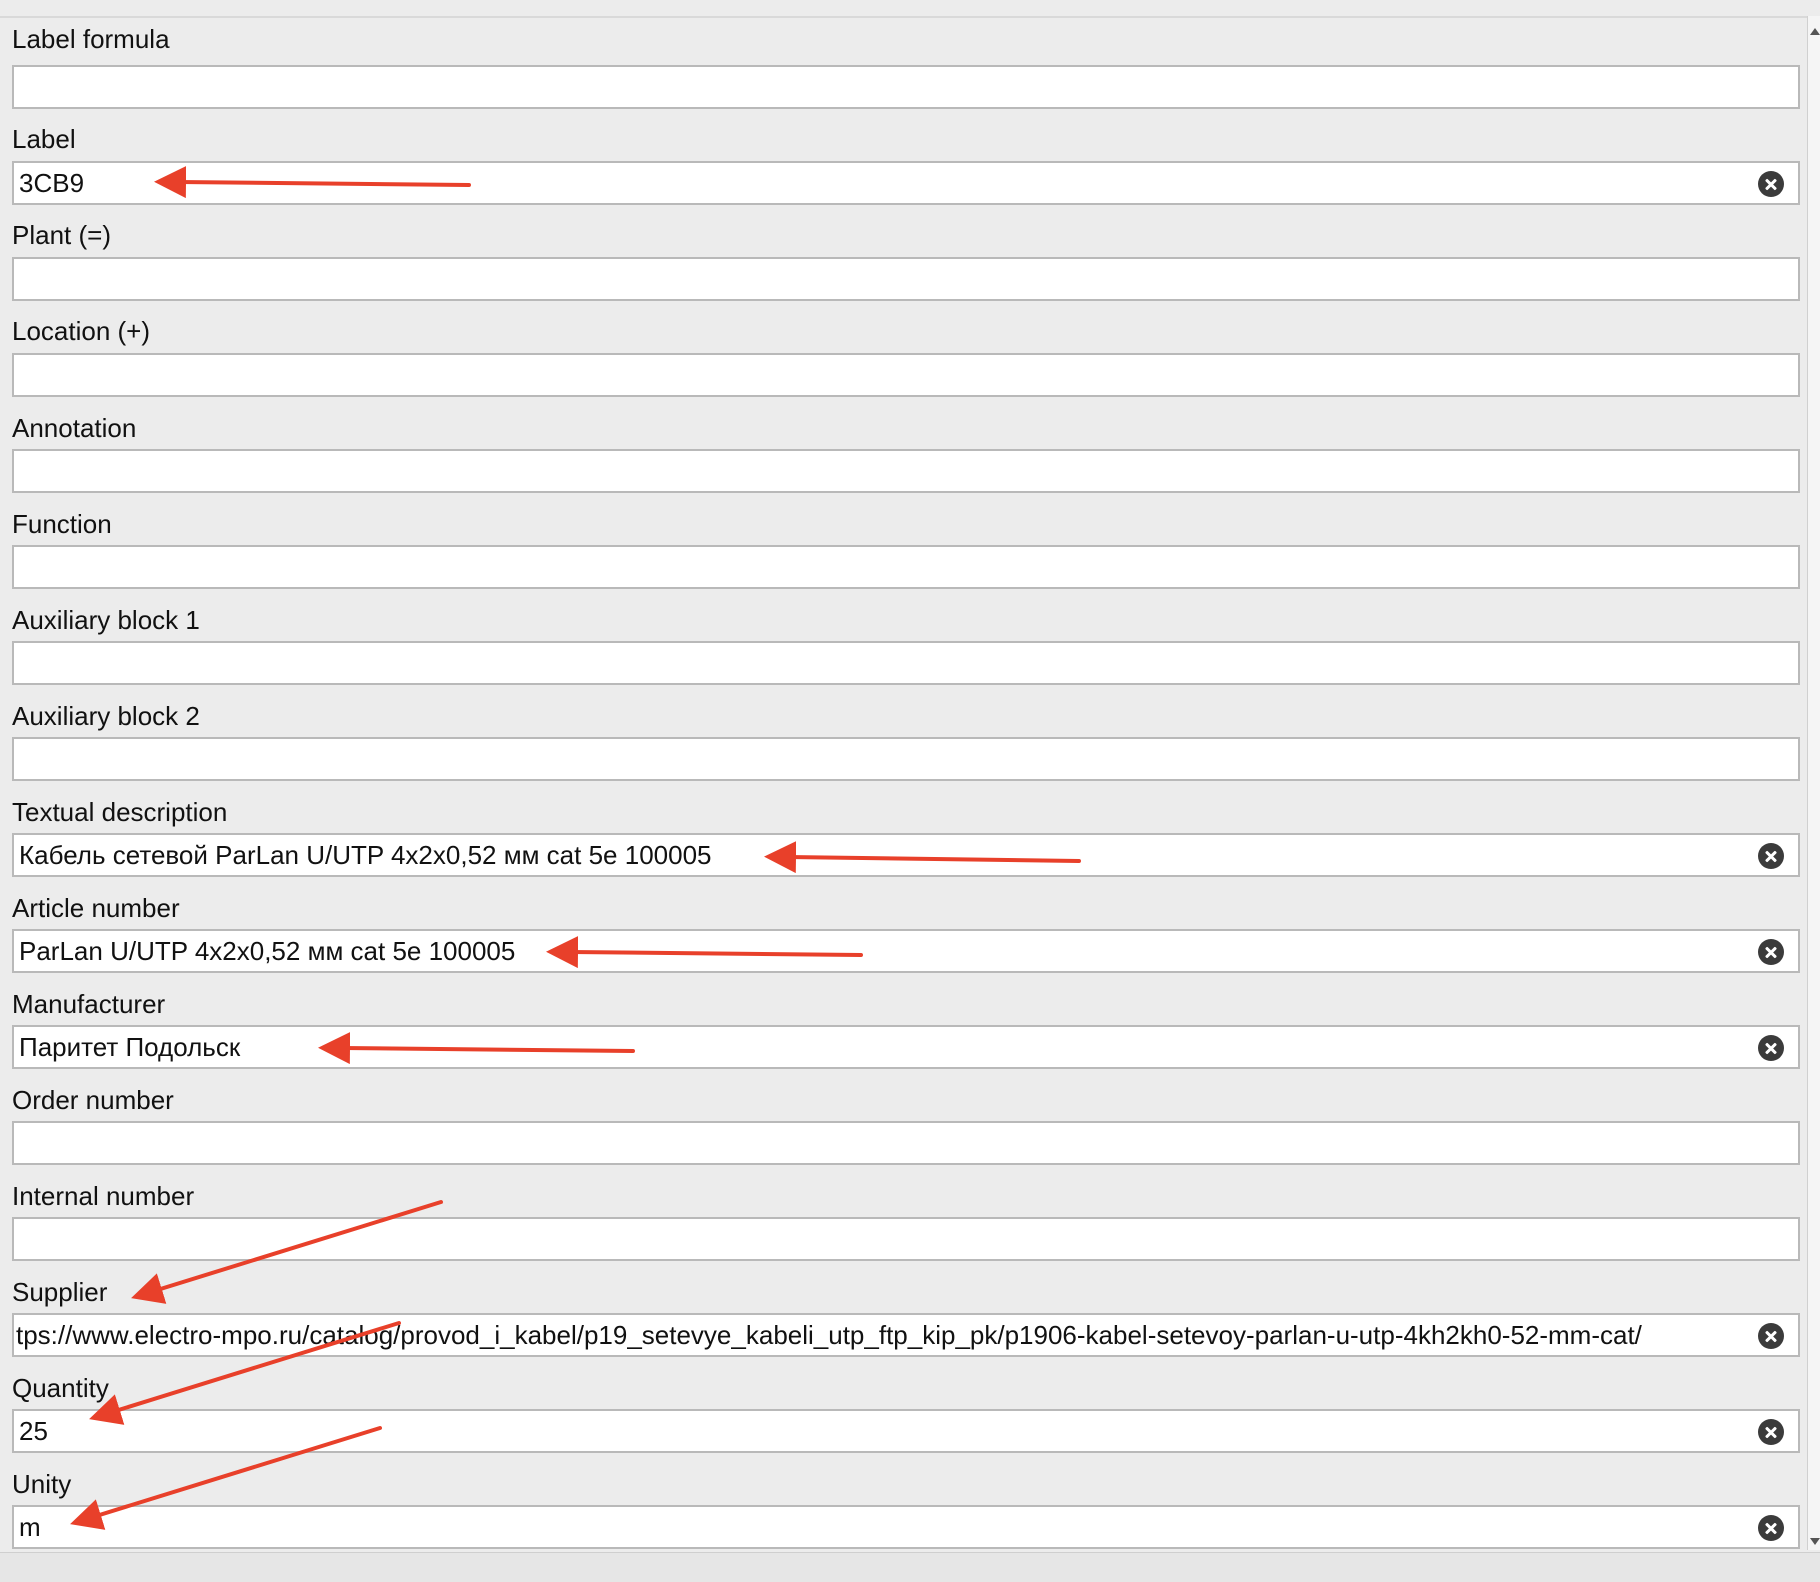 The image size is (1820, 1582). What do you see at coordinates (60, 1292) in the screenshot?
I see `supplier-label: Supplier` at bounding box center [60, 1292].